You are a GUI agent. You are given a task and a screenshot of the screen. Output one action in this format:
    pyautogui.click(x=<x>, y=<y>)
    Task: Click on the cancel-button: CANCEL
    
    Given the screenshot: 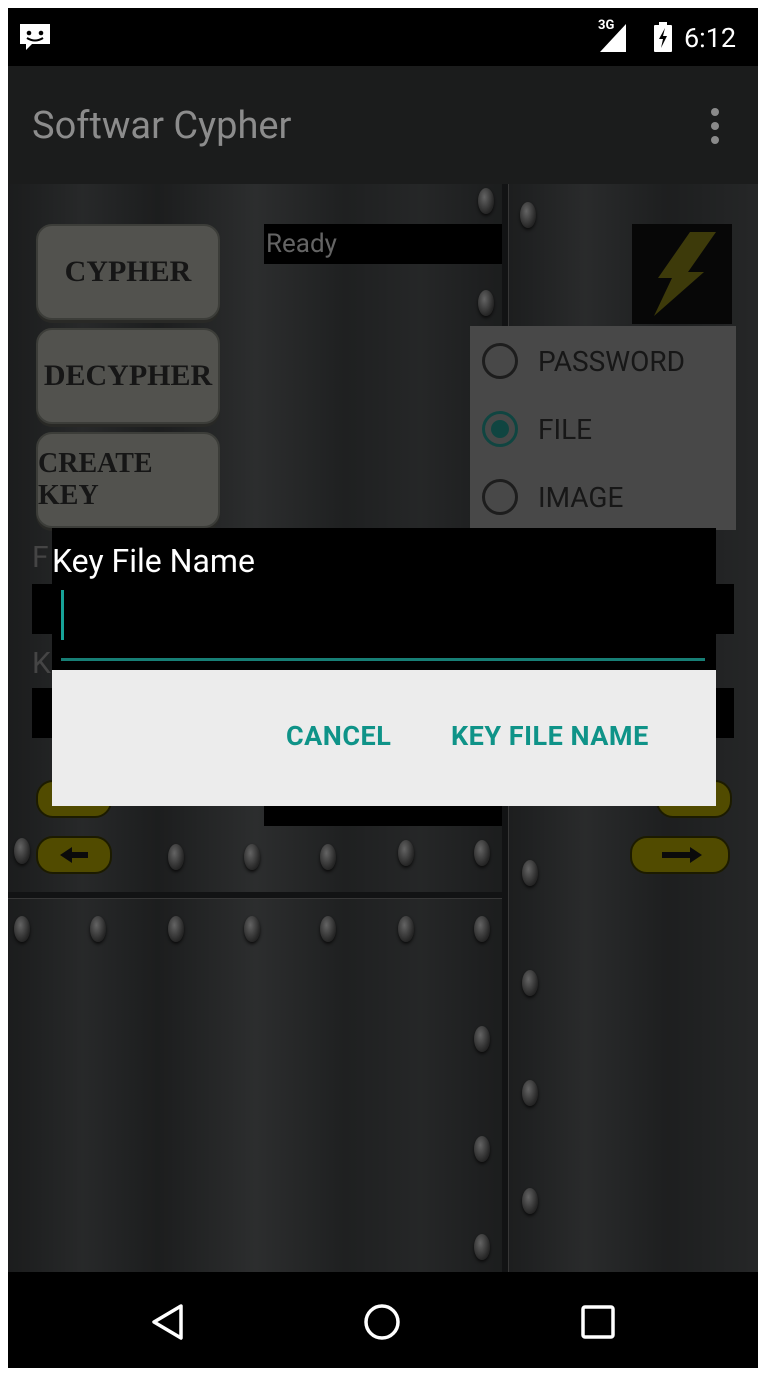 What is the action you would take?
    pyautogui.click(x=338, y=736)
    